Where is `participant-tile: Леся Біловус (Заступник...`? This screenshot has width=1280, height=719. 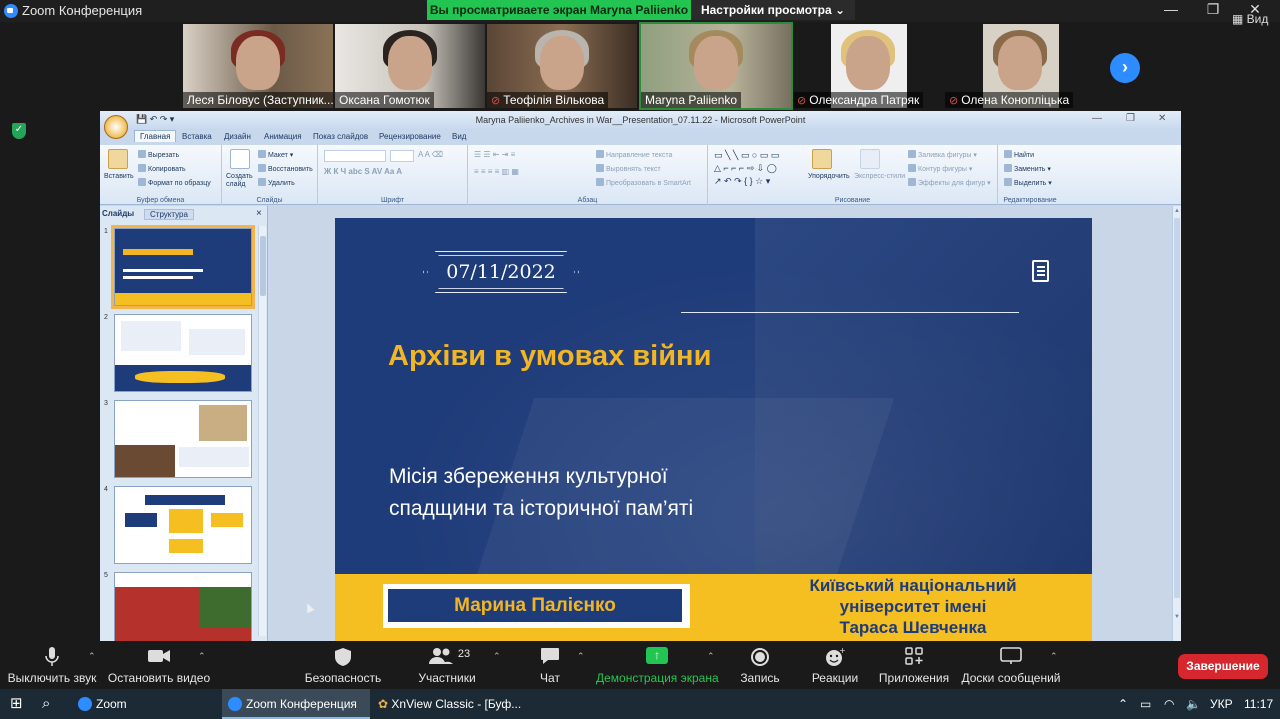
participant-tile: Леся Біловус (Заступник... is located at coordinates (258, 66).